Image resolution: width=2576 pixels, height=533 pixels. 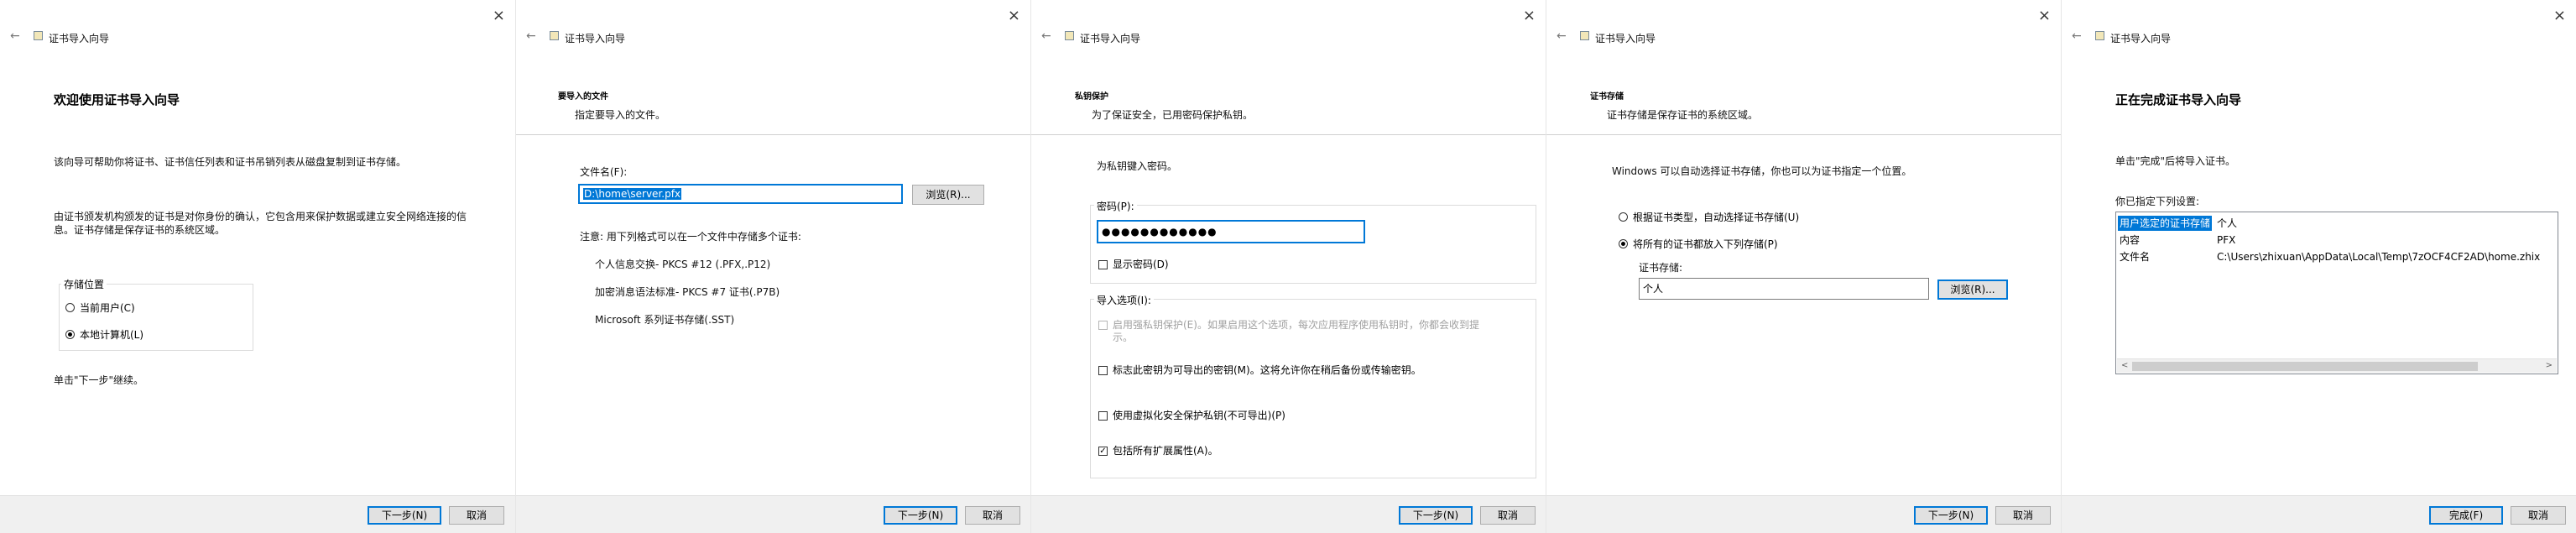 I want to click on filename-label: 文件名(F):, so click(x=604, y=172).